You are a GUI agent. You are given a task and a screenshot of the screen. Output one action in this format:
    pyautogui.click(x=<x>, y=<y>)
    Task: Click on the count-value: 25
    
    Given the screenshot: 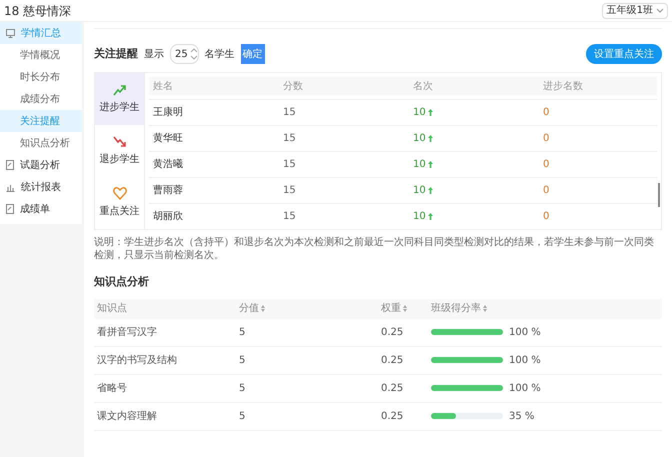 What is the action you would take?
    pyautogui.click(x=181, y=55)
    